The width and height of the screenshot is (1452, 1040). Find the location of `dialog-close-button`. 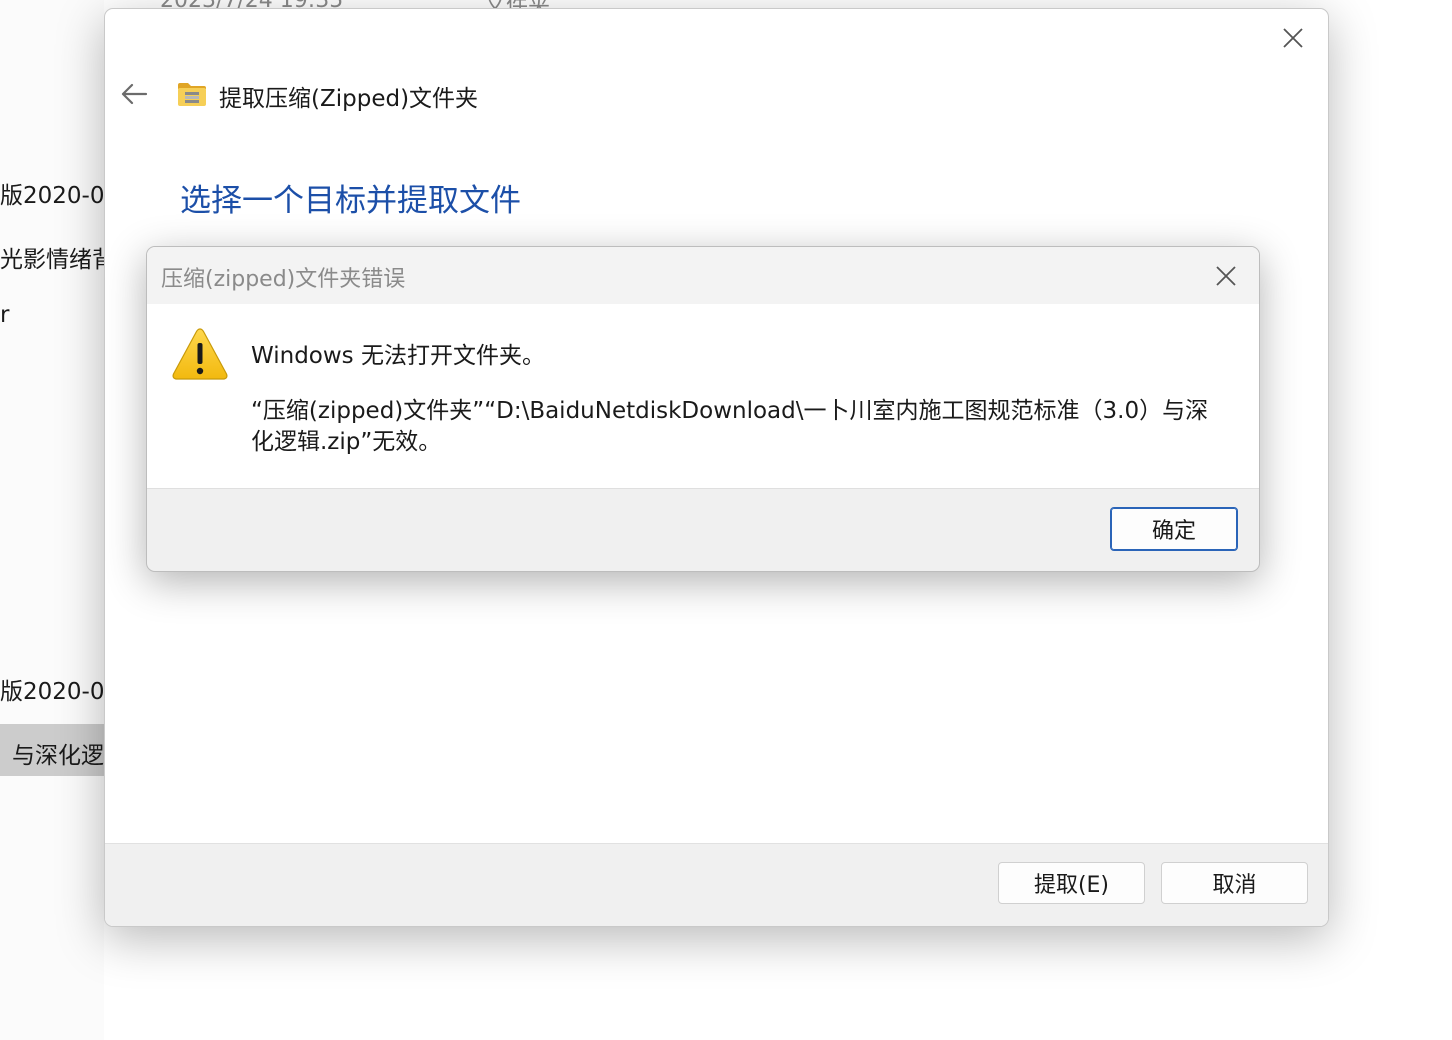

dialog-close-button is located at coordinates (1226, 276).